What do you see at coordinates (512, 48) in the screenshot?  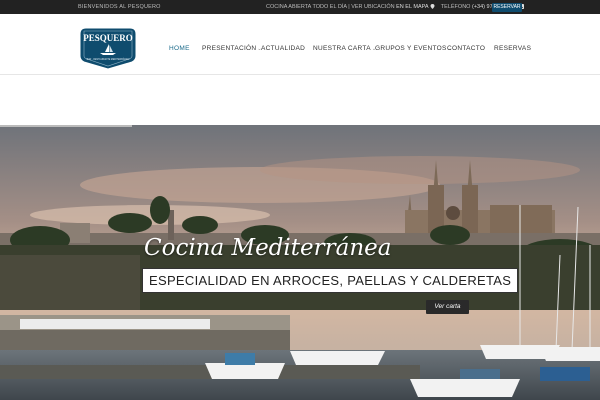 I see `nav-reservas: RESERVAS` at bounding box center [512, 48].